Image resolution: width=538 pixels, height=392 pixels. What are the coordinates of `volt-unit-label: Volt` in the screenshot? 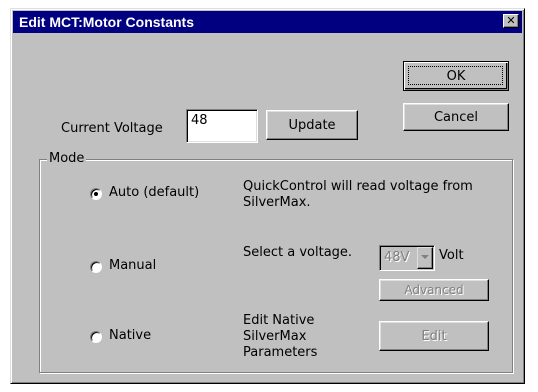 It's located at (451, 255).